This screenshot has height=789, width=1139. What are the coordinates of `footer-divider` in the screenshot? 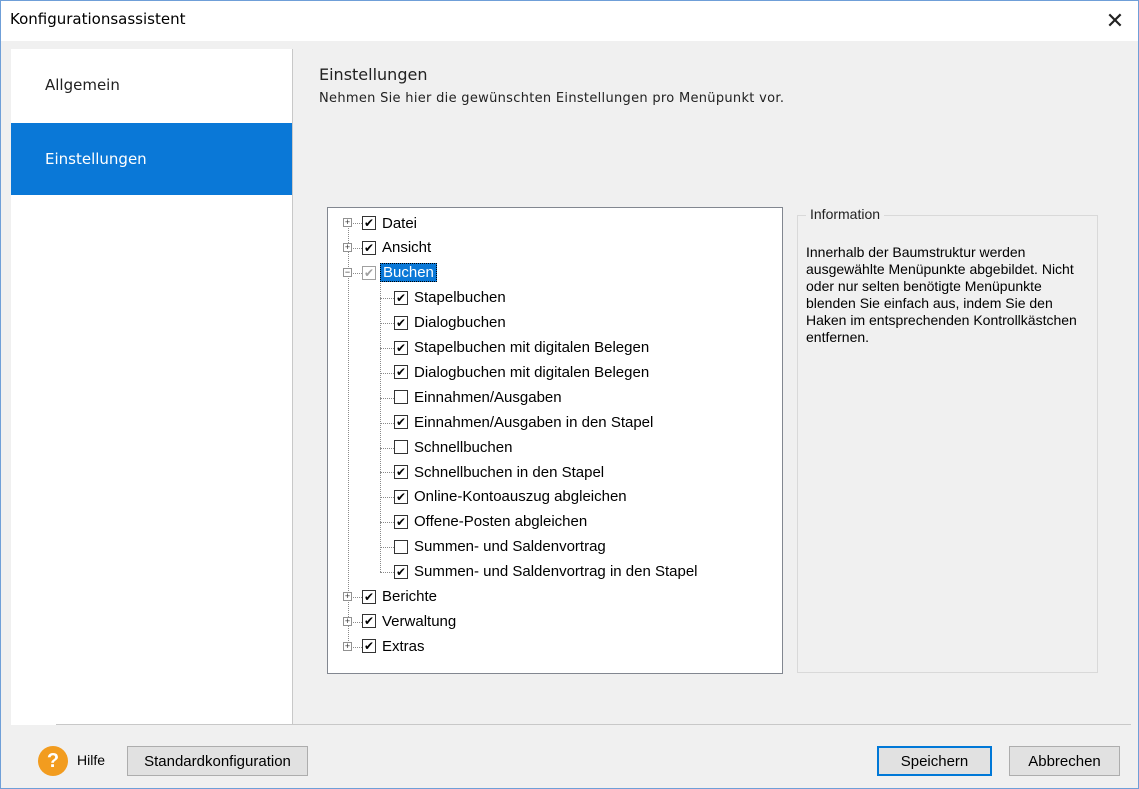 It's located at (593, 724).